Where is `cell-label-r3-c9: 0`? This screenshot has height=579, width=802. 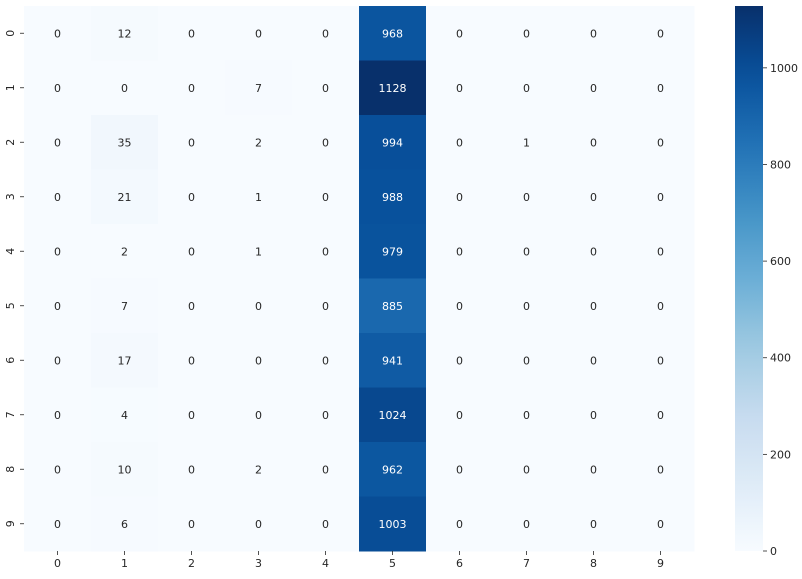
cell-label-r3-c9: 0 is located at coordinates (660, 197).